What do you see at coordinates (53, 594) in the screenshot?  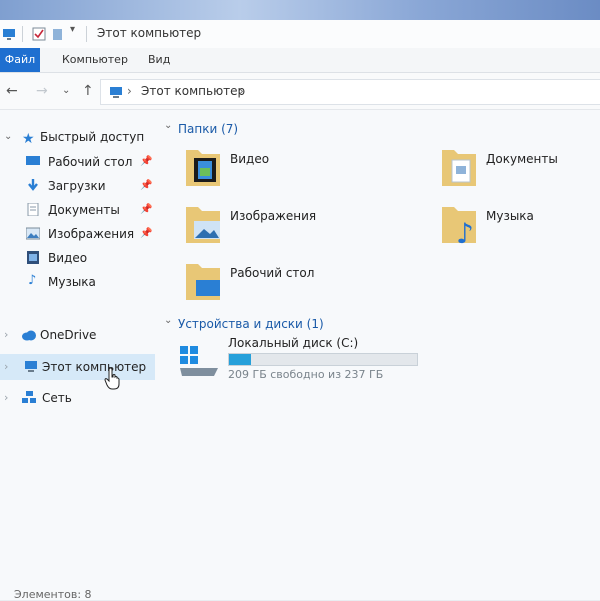 I see `status-item-count: Элементов: 8` at bounding box center [53, 594].